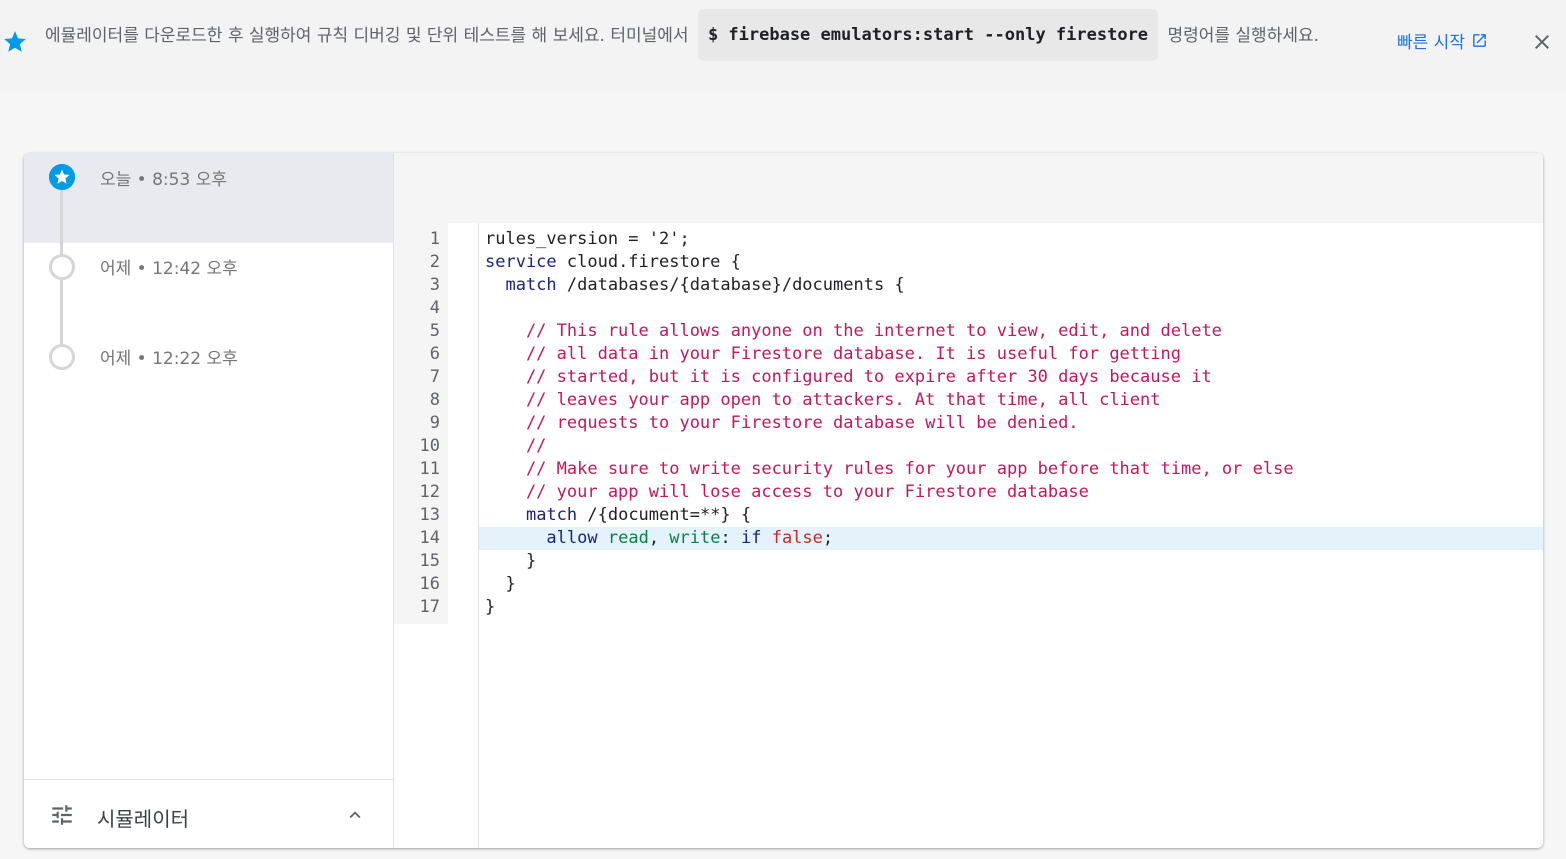 Image resolution: width=1566 pixels, height=859 pixels. What do you see at coordinates (208, 378) in the screenshot?
I see `history-item-2: 어제 • 12:22 오후` at bounding box center [208, 378].